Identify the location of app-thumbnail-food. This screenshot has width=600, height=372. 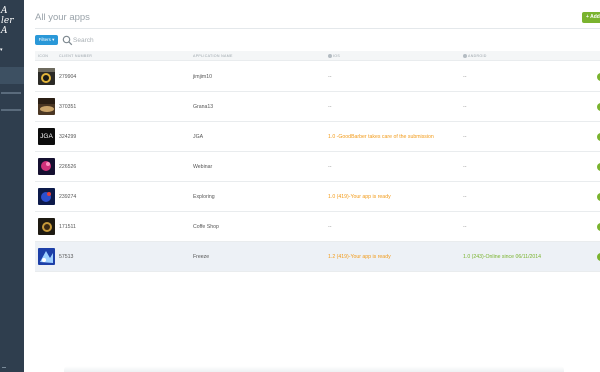
(46, 106).